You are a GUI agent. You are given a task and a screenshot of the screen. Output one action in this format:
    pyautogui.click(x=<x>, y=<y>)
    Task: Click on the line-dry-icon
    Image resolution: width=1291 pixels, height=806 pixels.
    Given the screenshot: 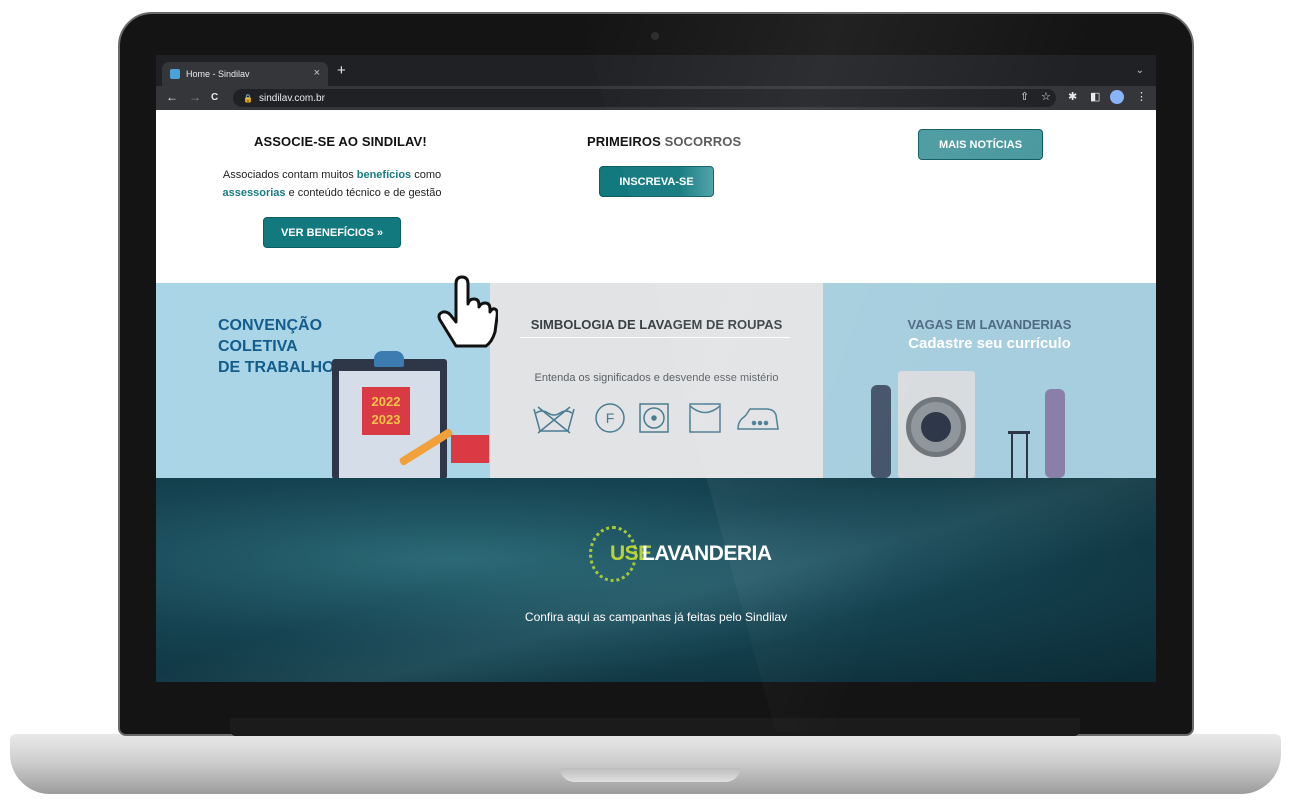 What is the action you would take?
    pyautogui.click(x=705, y=418)
    